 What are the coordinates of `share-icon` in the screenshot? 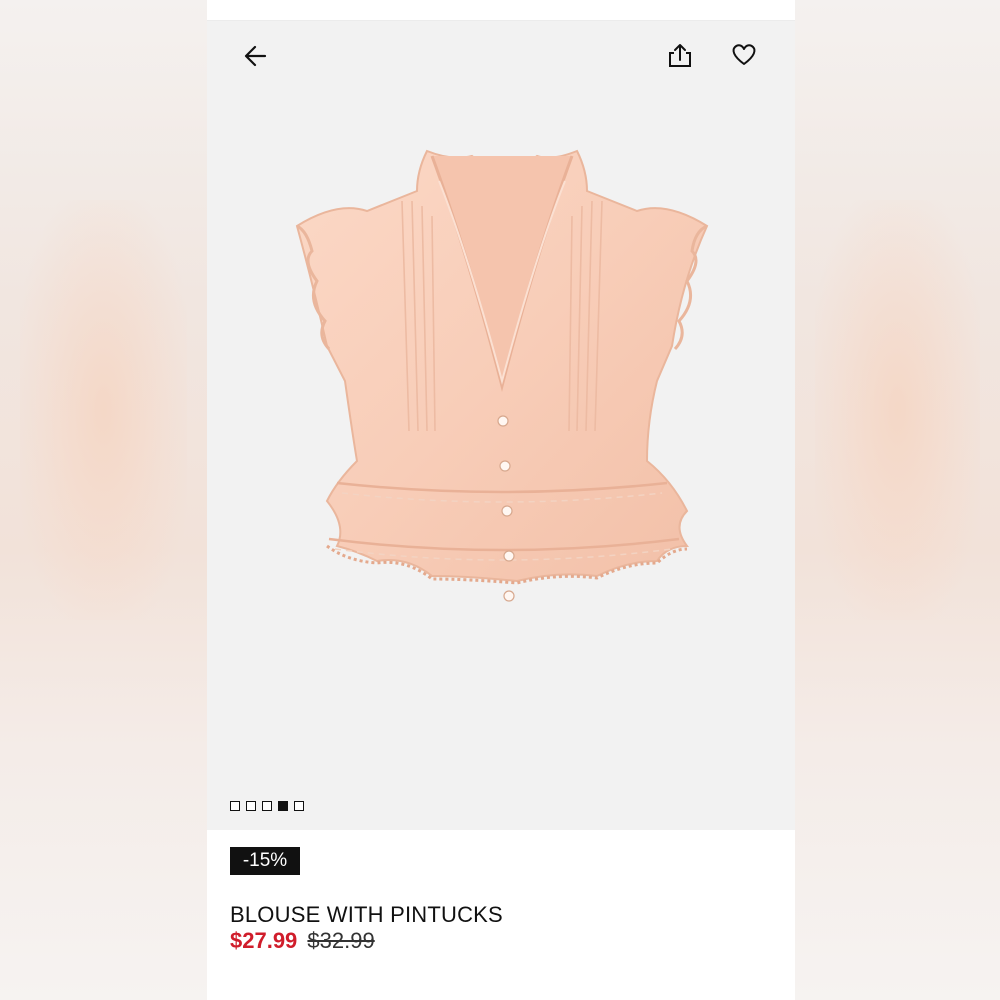 It's located at (680, 55).